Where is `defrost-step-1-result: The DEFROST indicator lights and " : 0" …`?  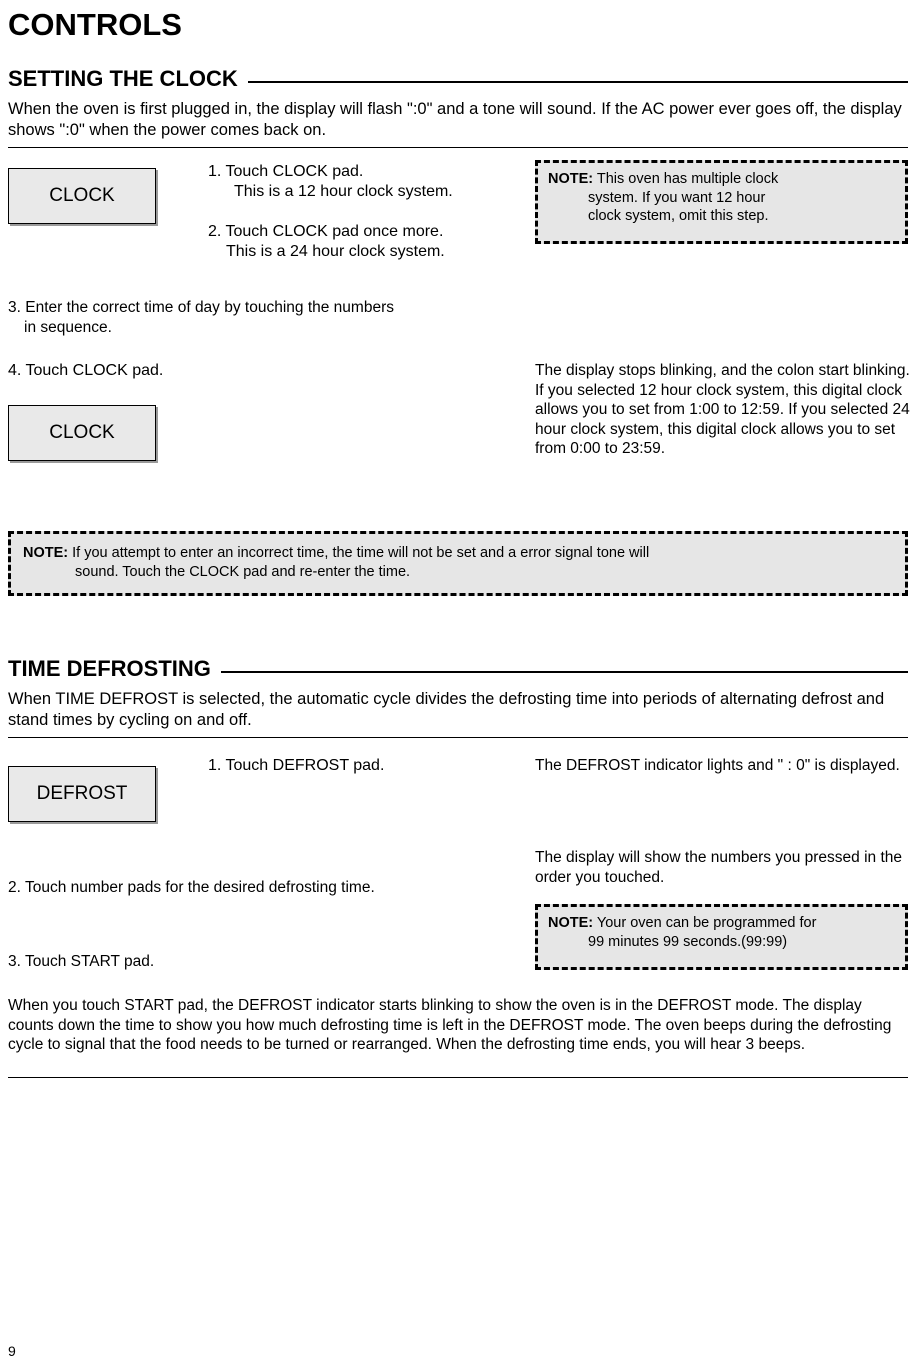 defrost-step-1-result: The DEFROST indicator lights and " : 0" … is located at coordinates (717, 765).